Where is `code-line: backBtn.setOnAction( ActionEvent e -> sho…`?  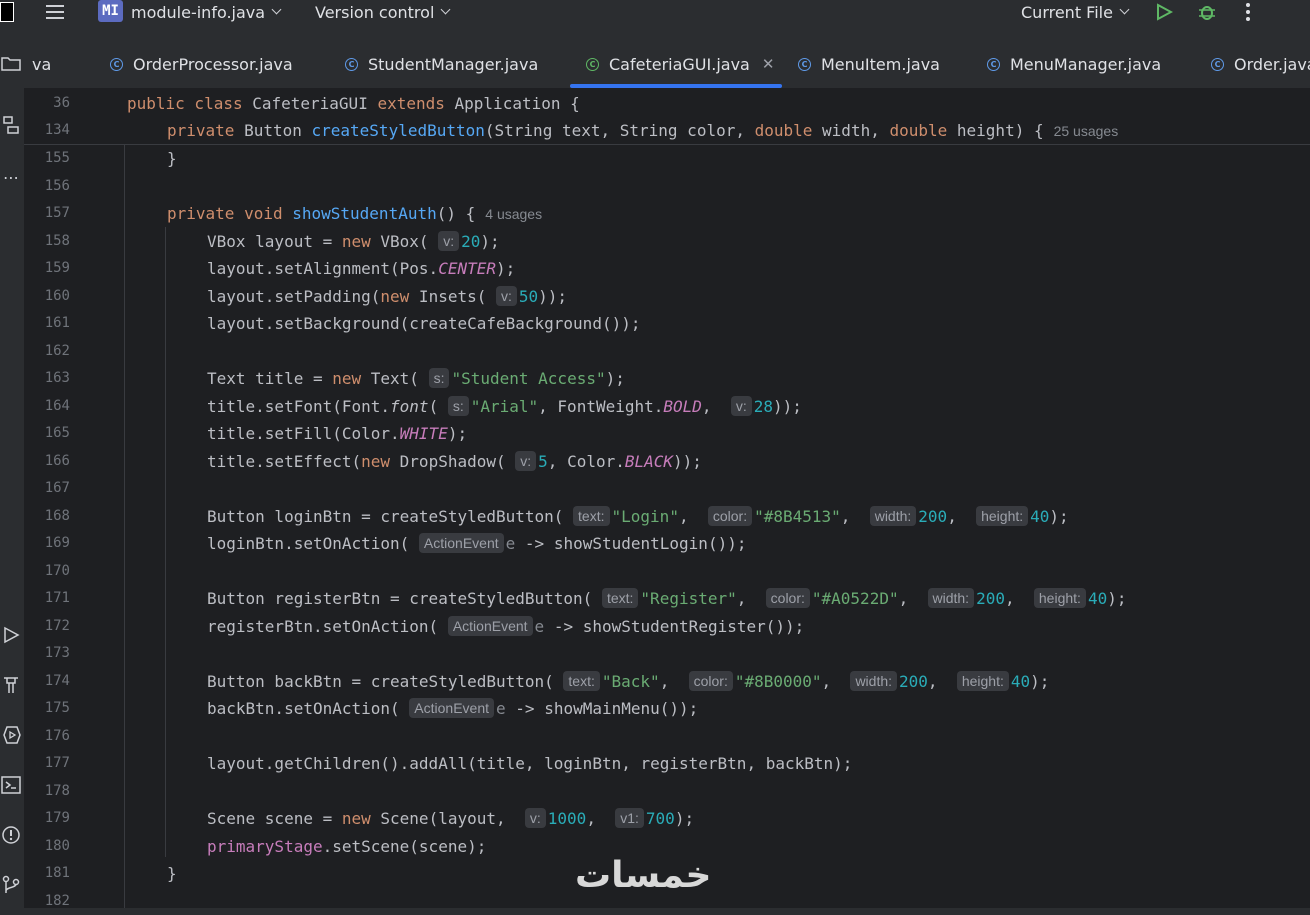
code-line: backBtn.setOnAction( ActionEvent e -> sho… is located at coordinates (453, 708).